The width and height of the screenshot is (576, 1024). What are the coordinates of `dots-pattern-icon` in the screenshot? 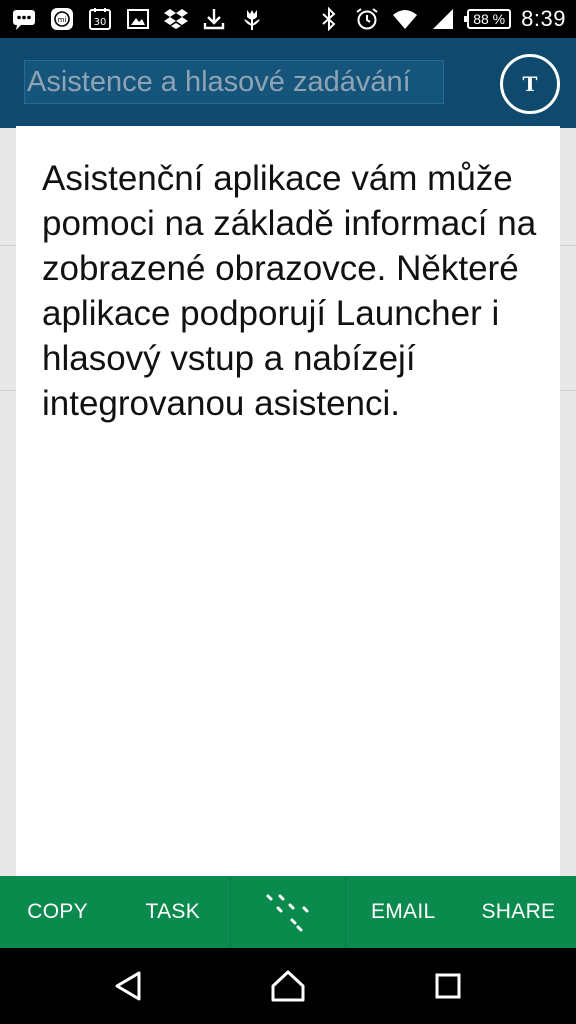 It's located at (287, 913).